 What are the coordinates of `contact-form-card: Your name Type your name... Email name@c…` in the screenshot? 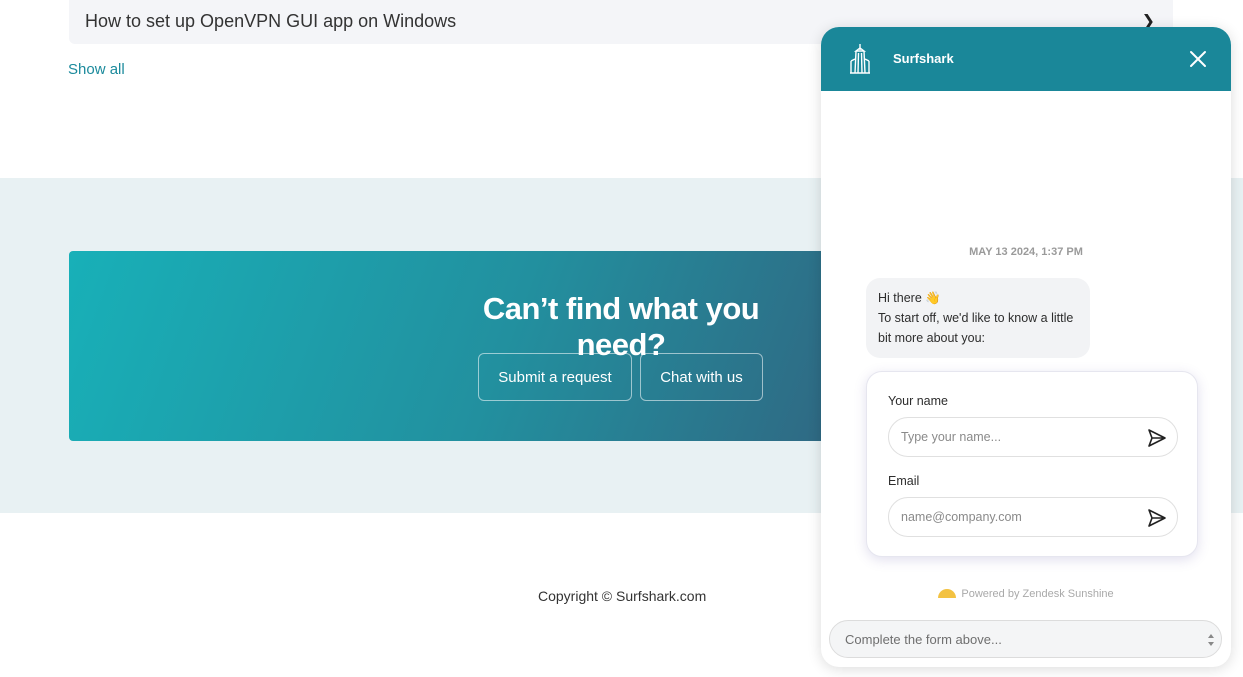 It's located at (1032, 464).